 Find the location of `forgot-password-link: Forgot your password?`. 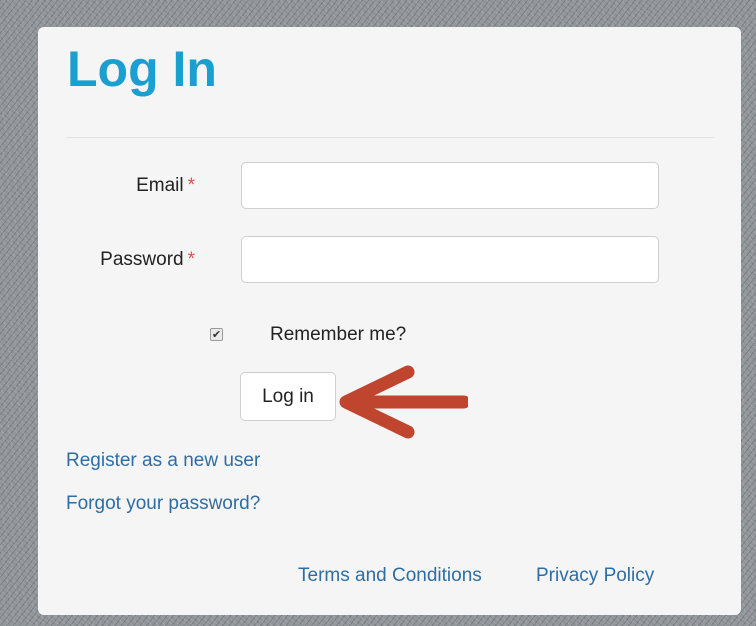

forgot-password-link: Forgot your password? is located at coordinates (163, 504).